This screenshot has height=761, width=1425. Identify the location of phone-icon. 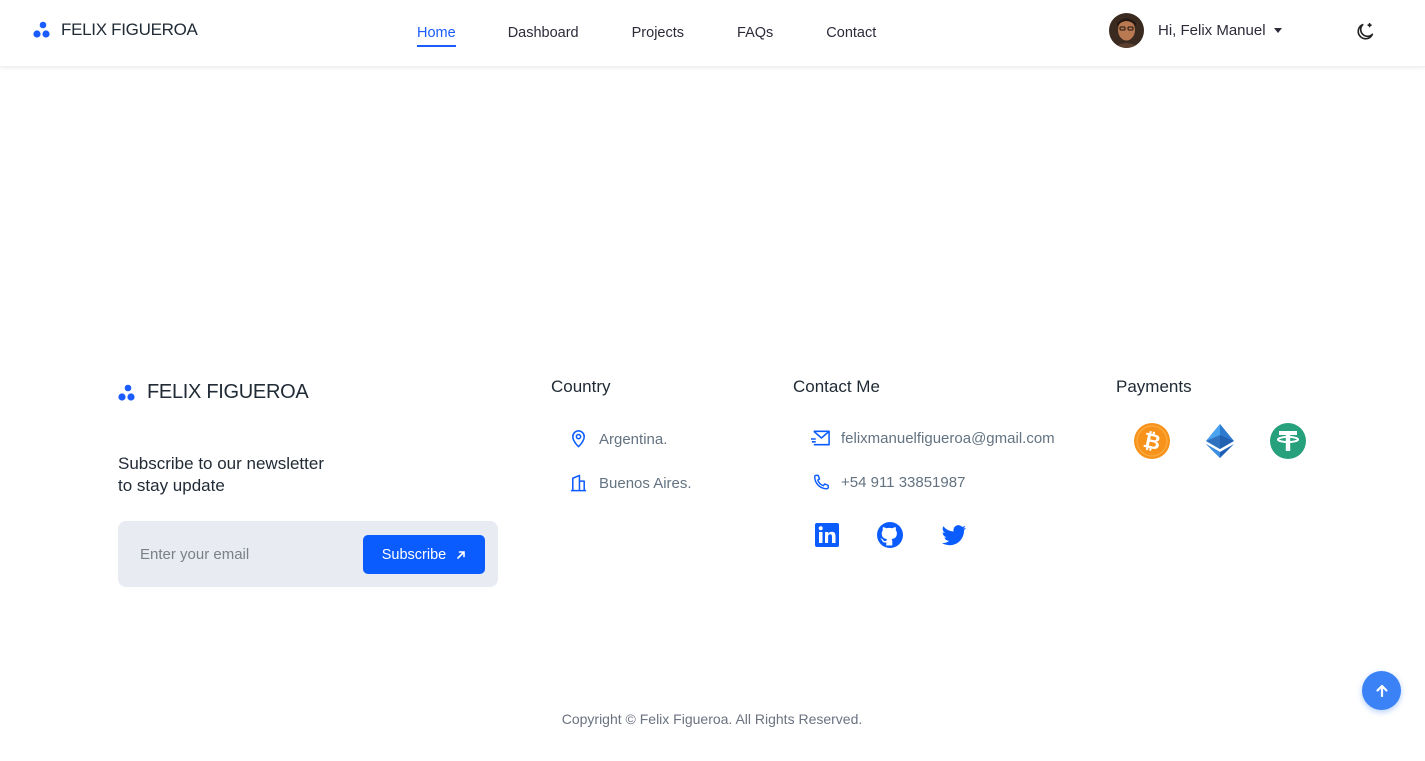
(821, 482).